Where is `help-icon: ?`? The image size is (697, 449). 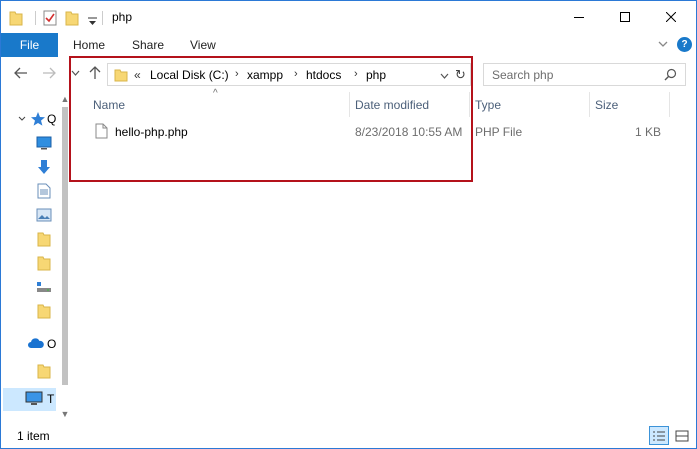 help-icon: ? is located at coordinates (684, 44).